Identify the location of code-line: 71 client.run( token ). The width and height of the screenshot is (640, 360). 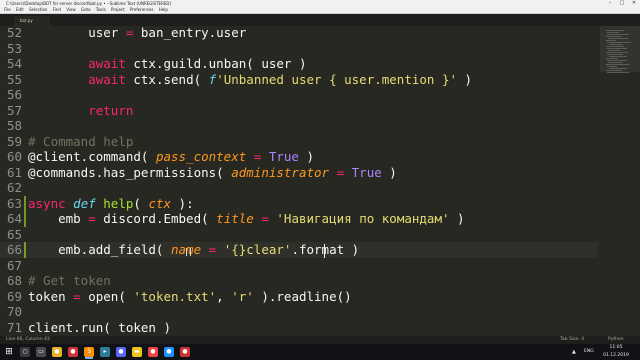
(299, 328).